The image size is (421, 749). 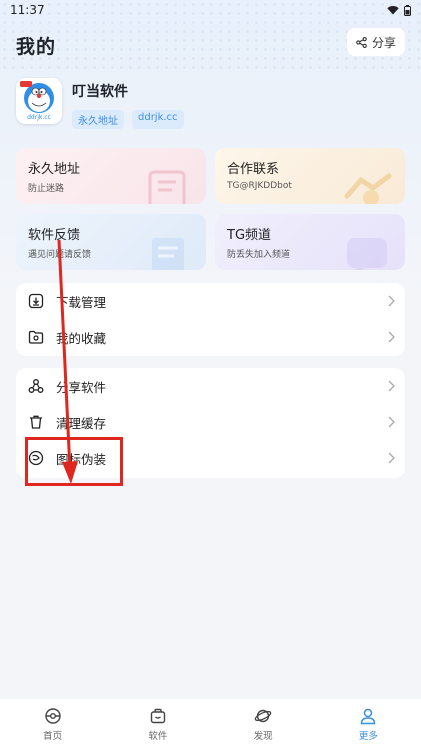 I want to click on annotation-highlight-box, so click(x=74, y=461).